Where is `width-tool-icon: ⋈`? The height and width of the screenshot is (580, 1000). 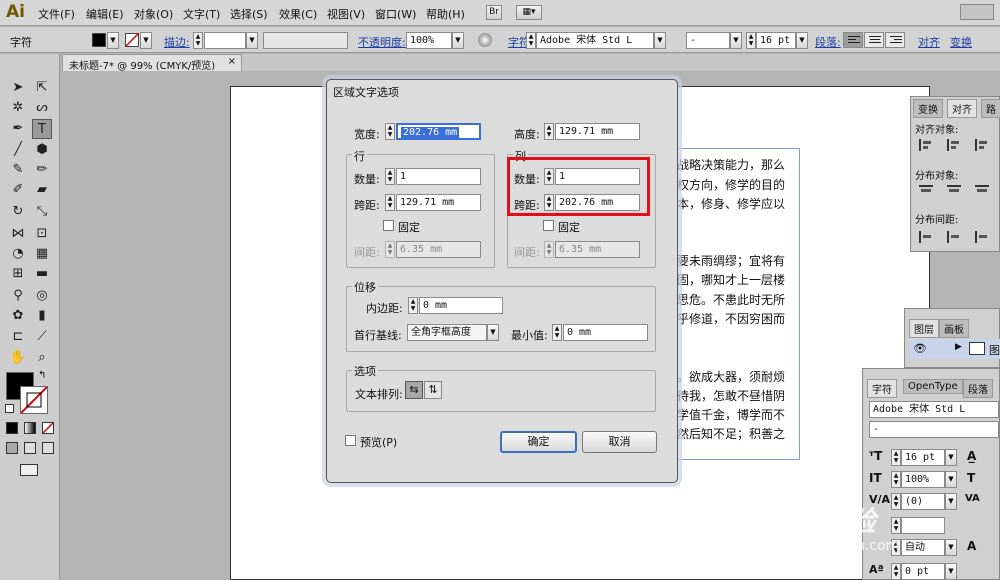 width-tool-icon: ⋈ is located at coordinates (18, 234).